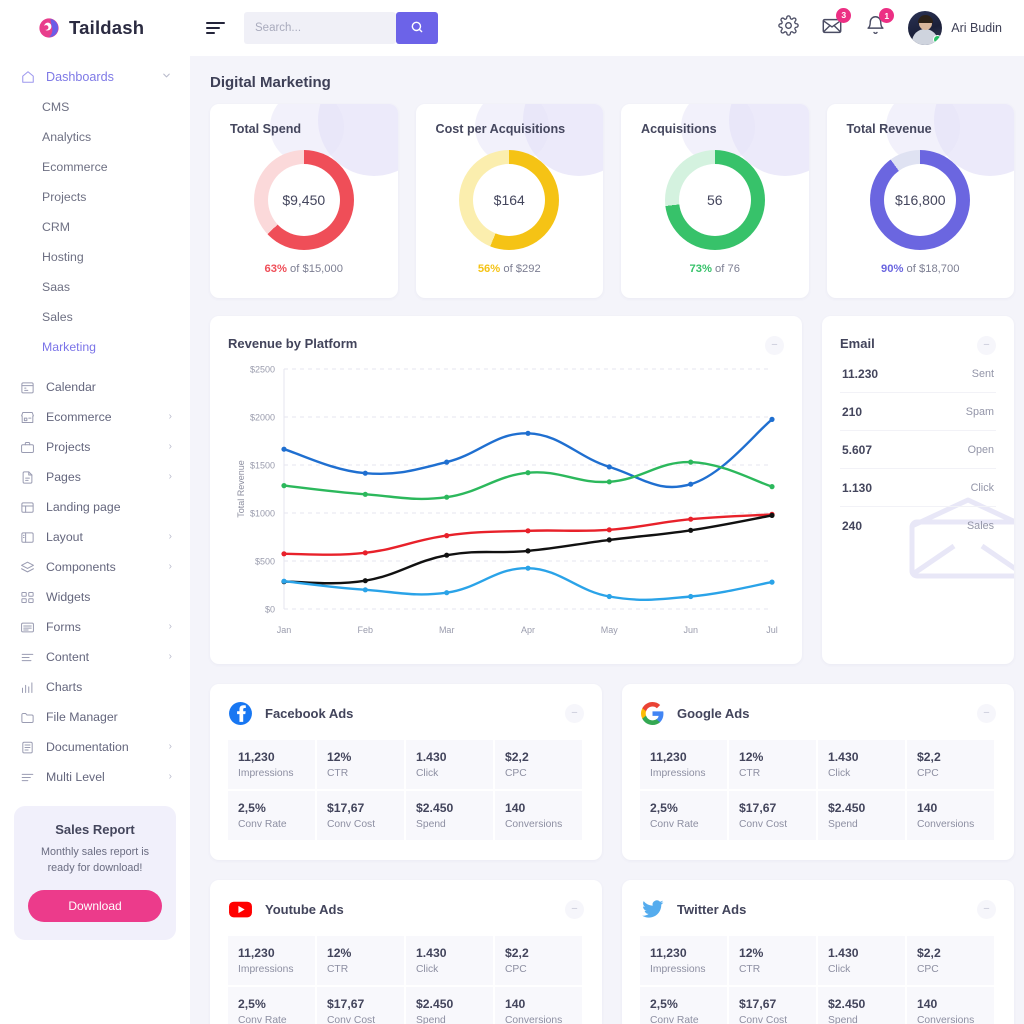  What do you see at coordinates (27, 717) in the screenshot?
I see `folder-icon` at bounding box center [27, 717].